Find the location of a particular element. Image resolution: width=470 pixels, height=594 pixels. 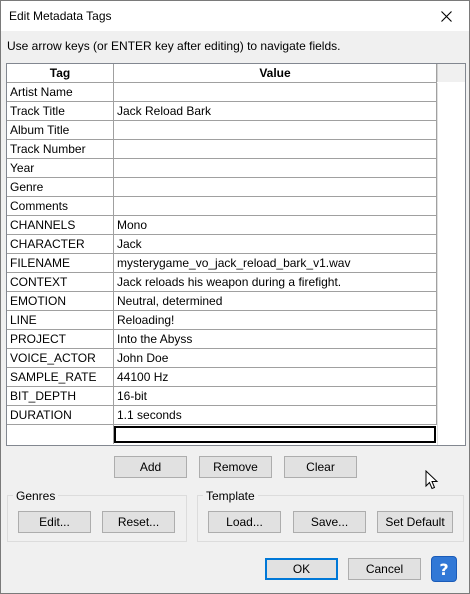

tag-cell: PROJECT is located at coordinates (60, 339).